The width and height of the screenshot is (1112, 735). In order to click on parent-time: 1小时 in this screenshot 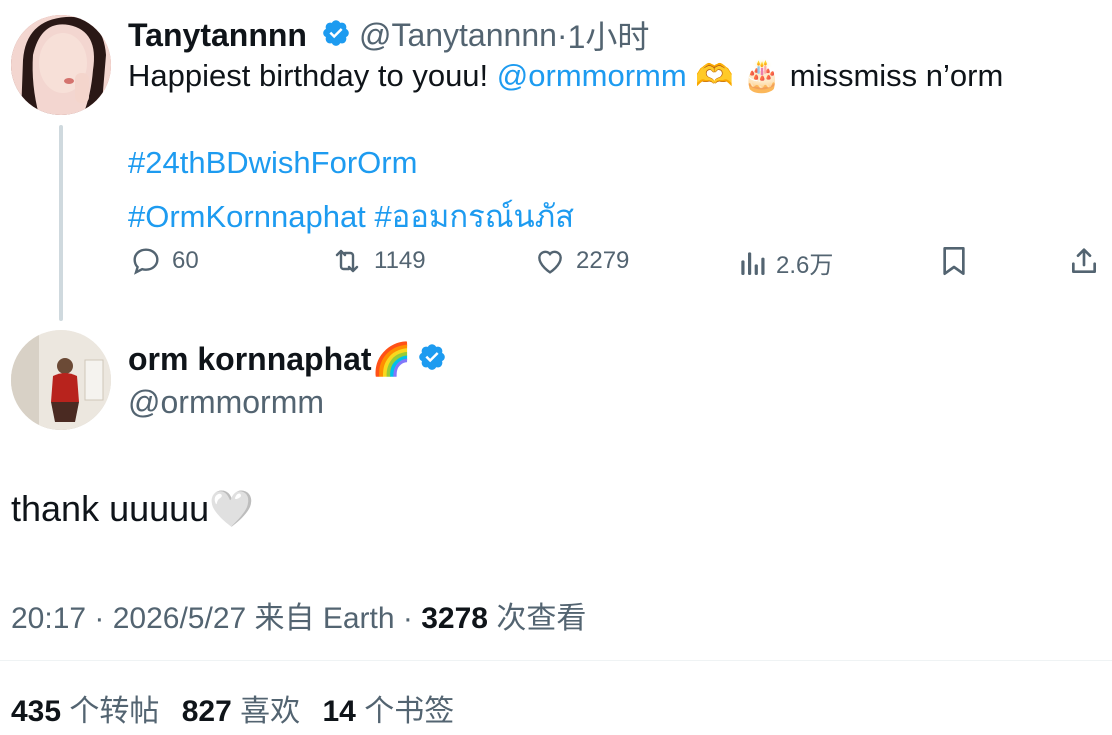, I will do `click(609, 35)`.